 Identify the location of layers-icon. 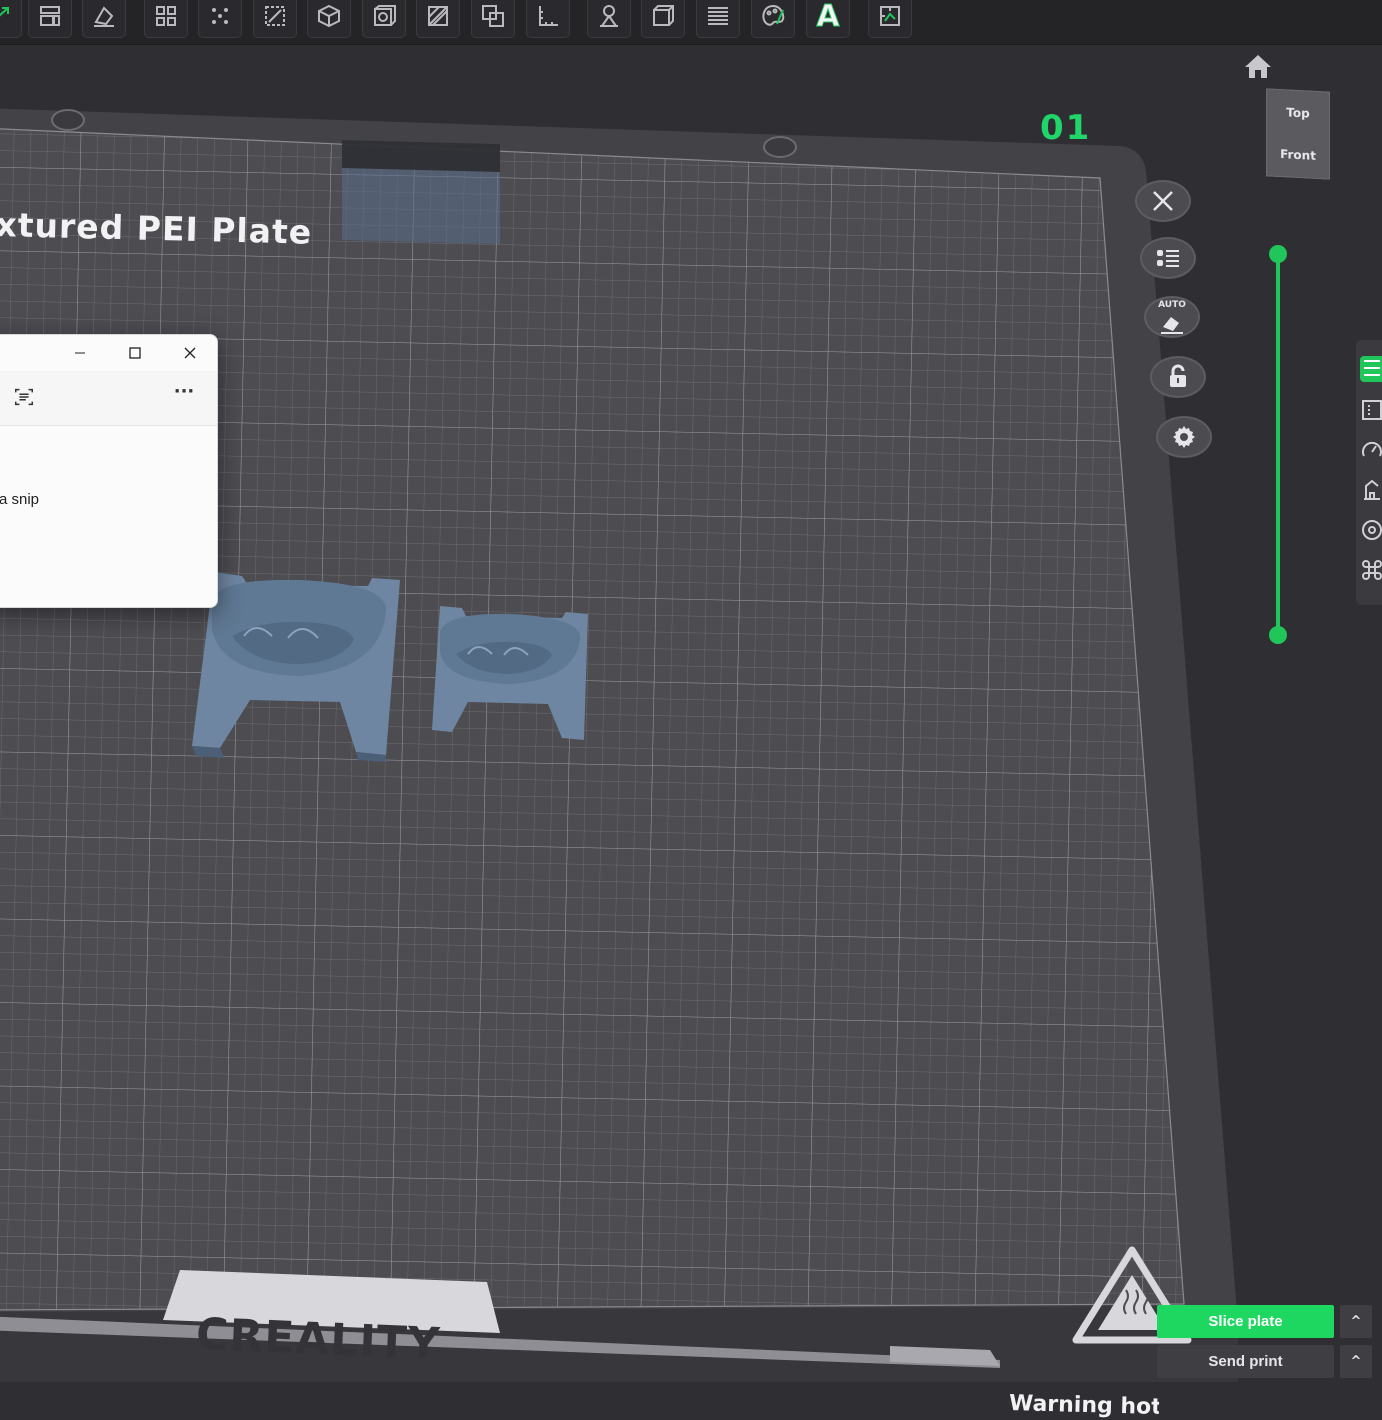
(718, 19).